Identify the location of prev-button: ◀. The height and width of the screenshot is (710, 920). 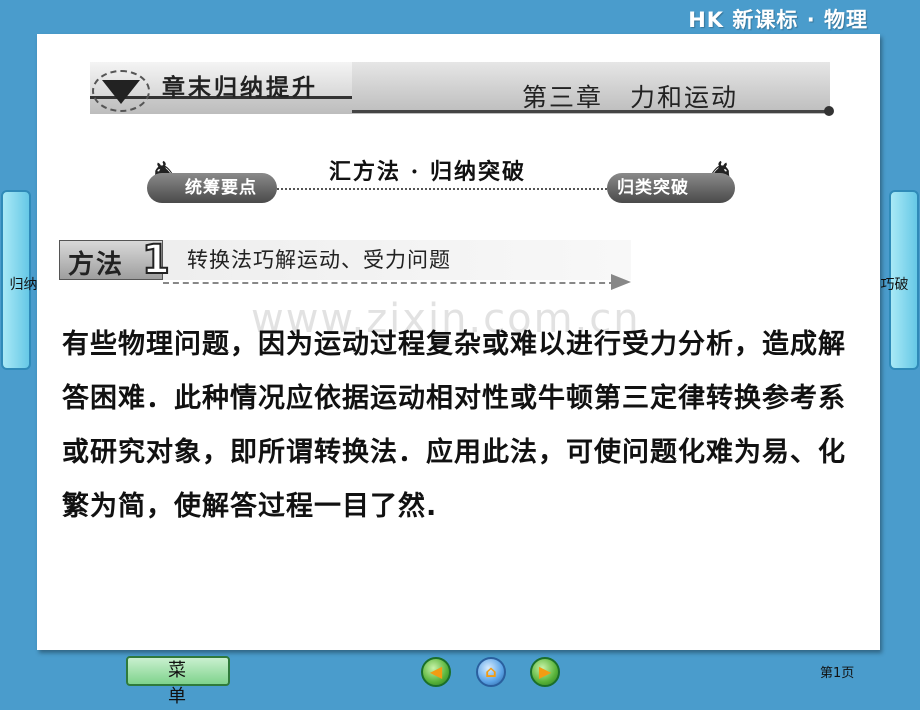
(436, 672).